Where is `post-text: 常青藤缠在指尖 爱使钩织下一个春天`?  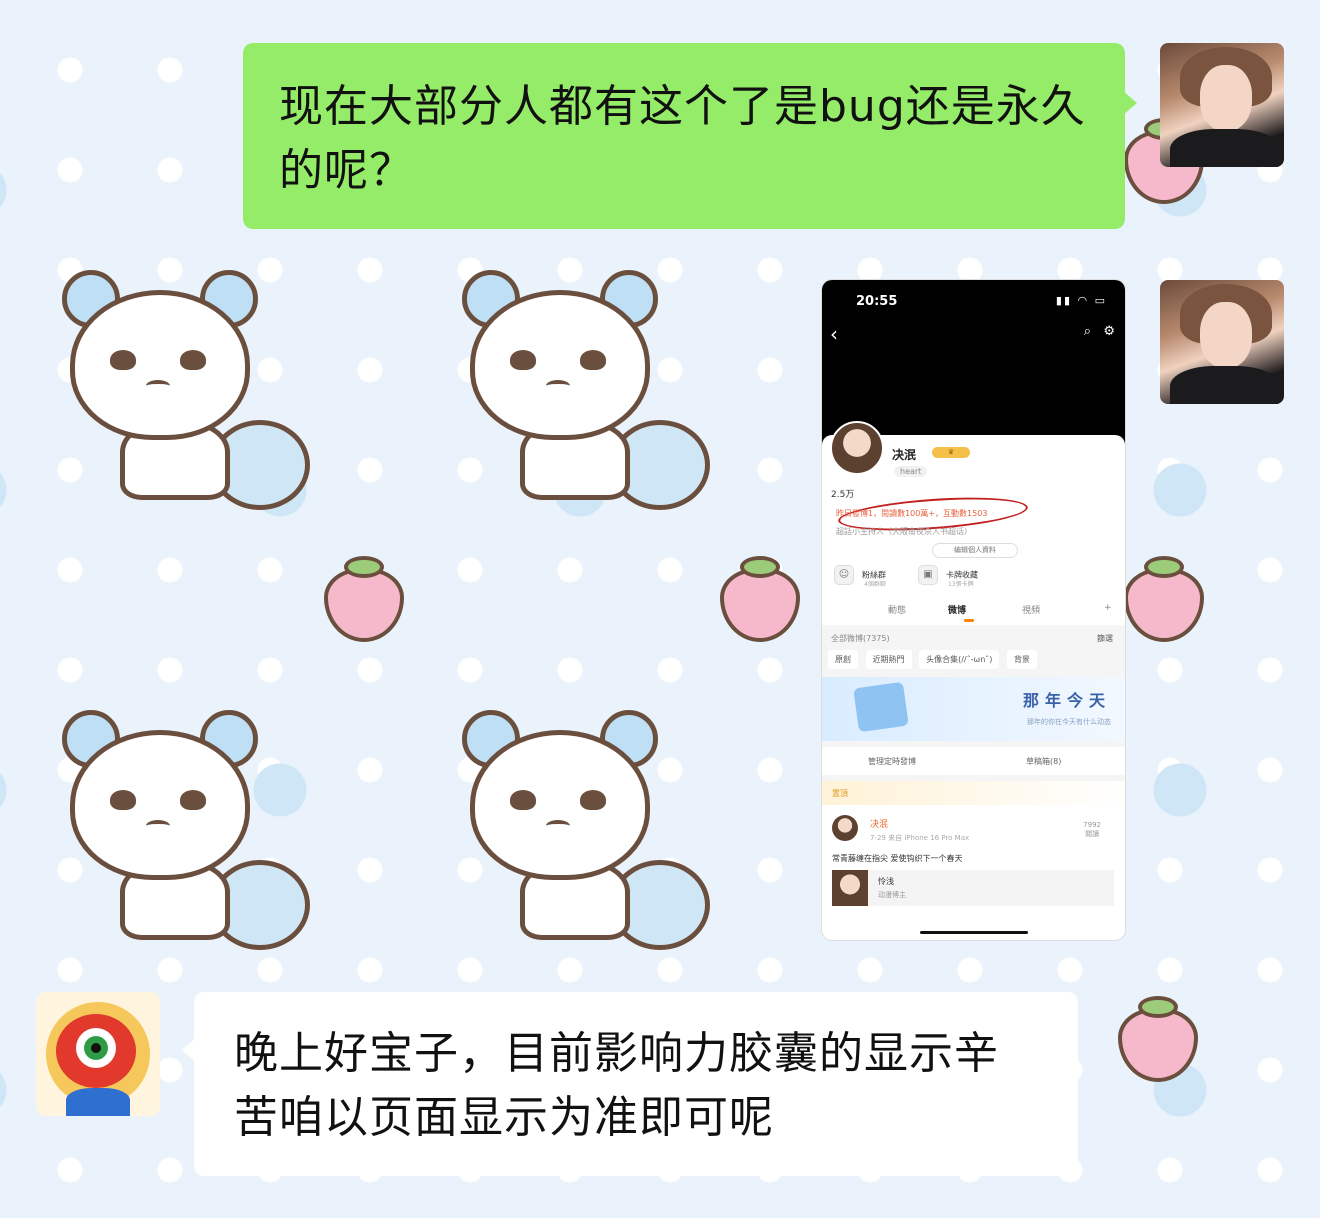
post-text: 常青藤缠在指尖 爱使钩织下一个春天 is located at coordinates (897, 858).